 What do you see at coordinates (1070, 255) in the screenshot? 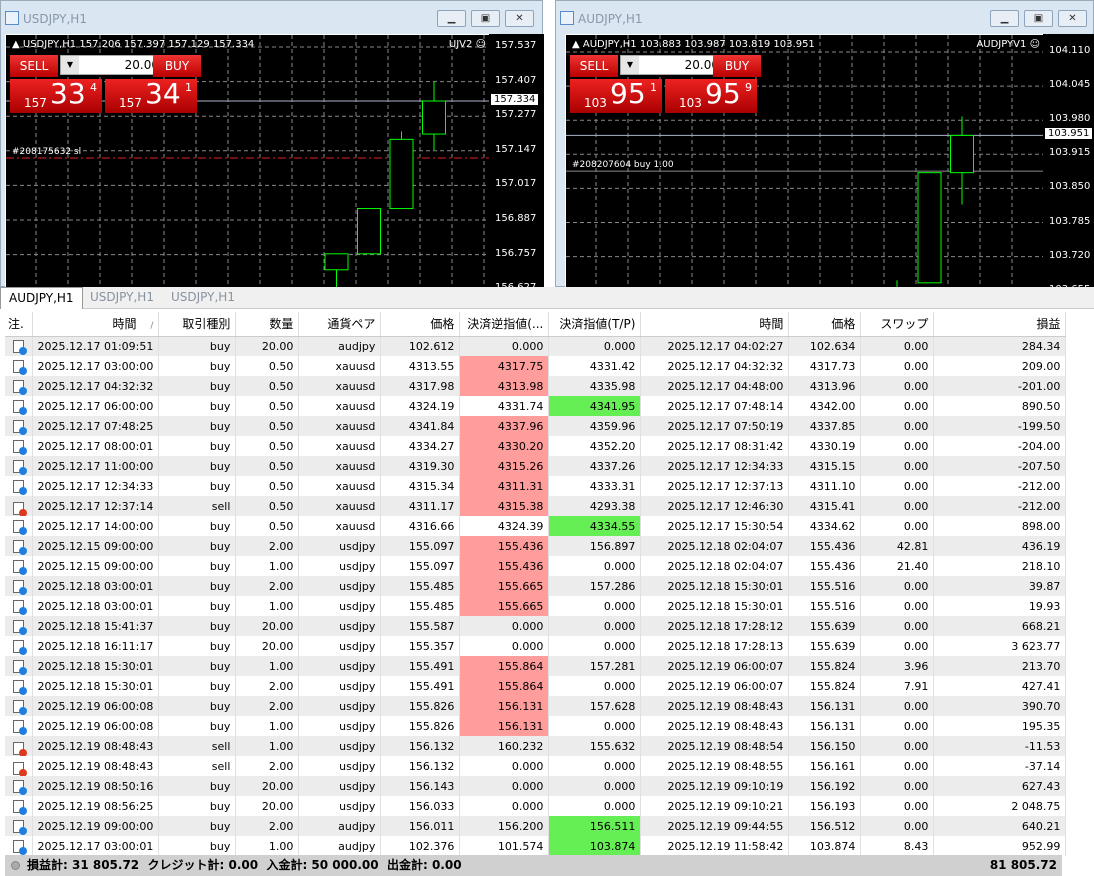
I see `axis-label: 103.720` at bounding box center [1070, 255].